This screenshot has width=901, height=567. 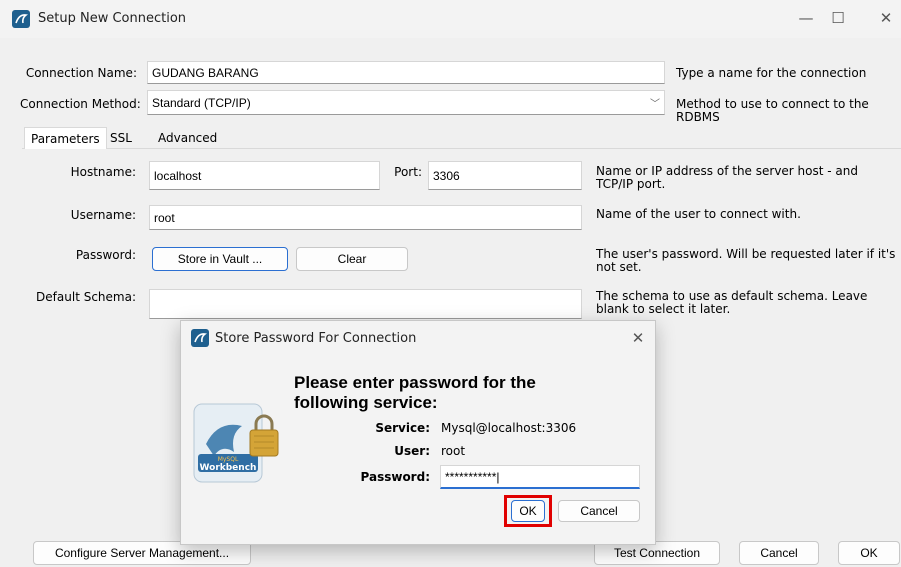 I want to click on service-value: Mysql@localhost:3306, so click(x=509, y=428).